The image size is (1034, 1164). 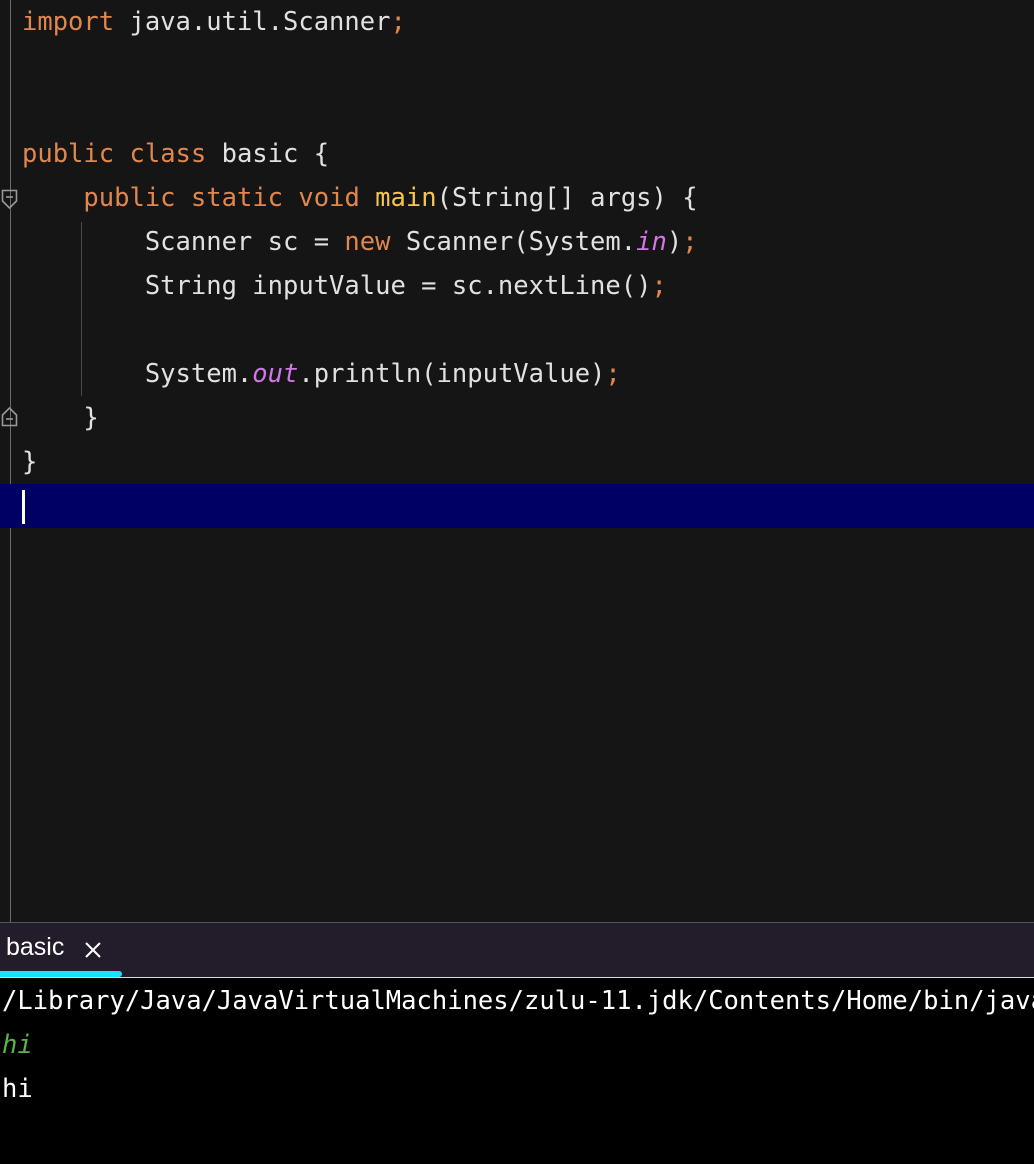 What do you see at coordinates (17, 1089) in the screenshot?
I see `console-line-output: hi` at bounding box center [17, 1089].